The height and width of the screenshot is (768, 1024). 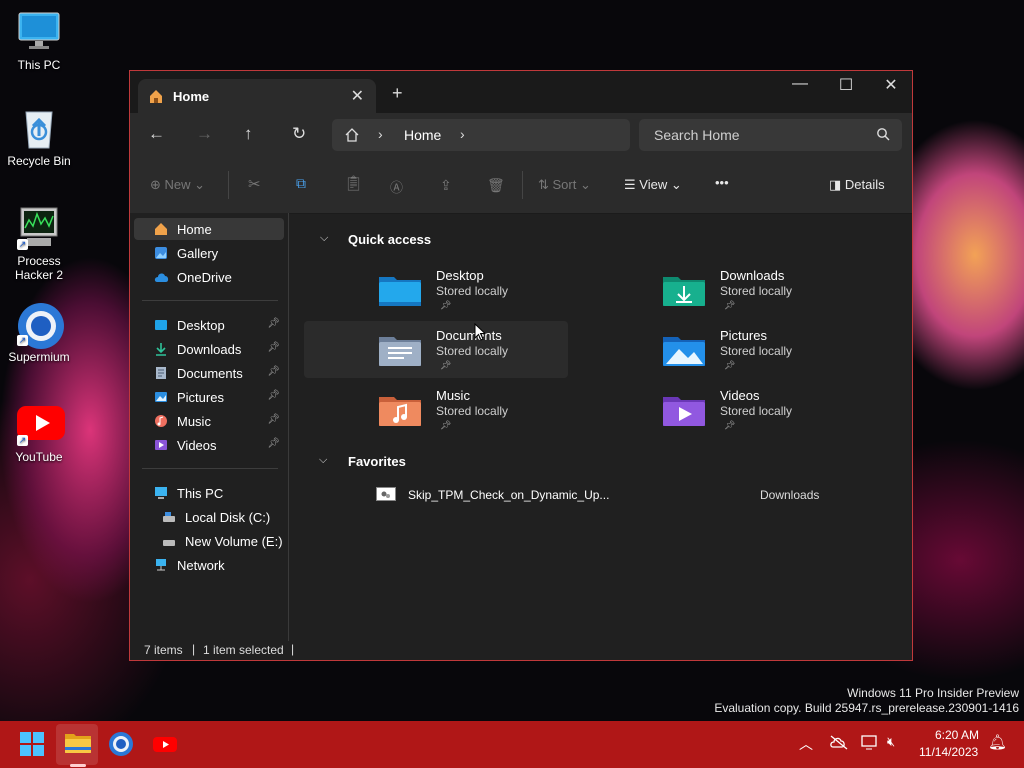 What do you see at coordinates (683, 290) in the screenshot?
I see `downloads-folder-icon` at bounding box center [683, 290].